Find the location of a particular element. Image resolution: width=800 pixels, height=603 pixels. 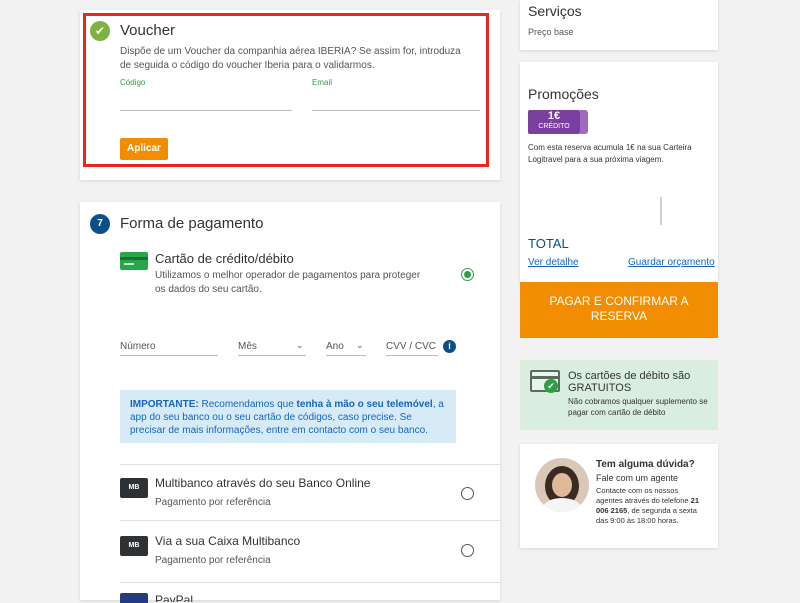

credit-badge: 1€ CRÉDITO is located at coordinates (554, 122).